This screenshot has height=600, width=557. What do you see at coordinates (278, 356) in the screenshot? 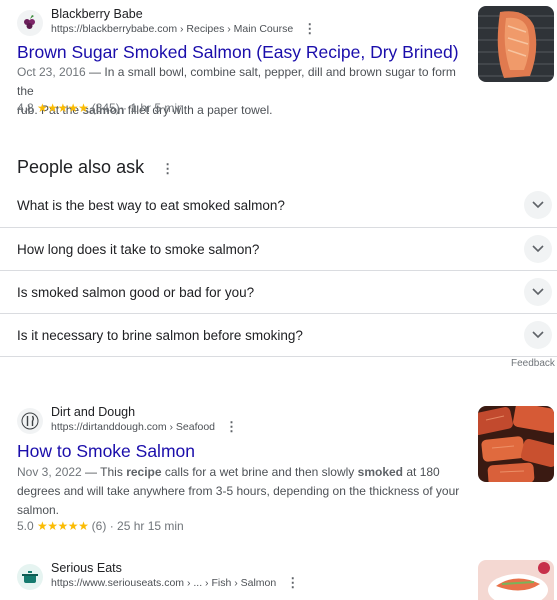
I see `divider` at bounding box center [278, 356].